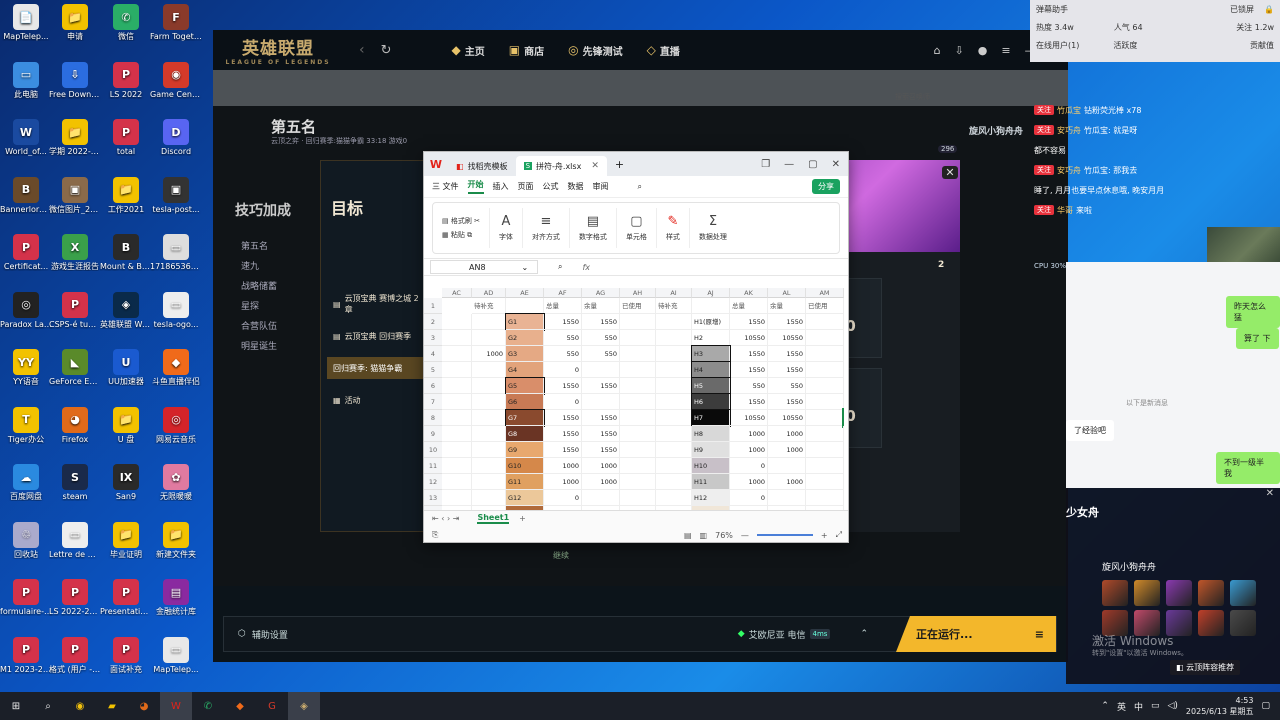 Image resolution: width=1280 pixels, height=720 pixels. Describe the element at coordinates (595, 166) in the screenshot. I see `close-tab-icon: ✕` at that location.